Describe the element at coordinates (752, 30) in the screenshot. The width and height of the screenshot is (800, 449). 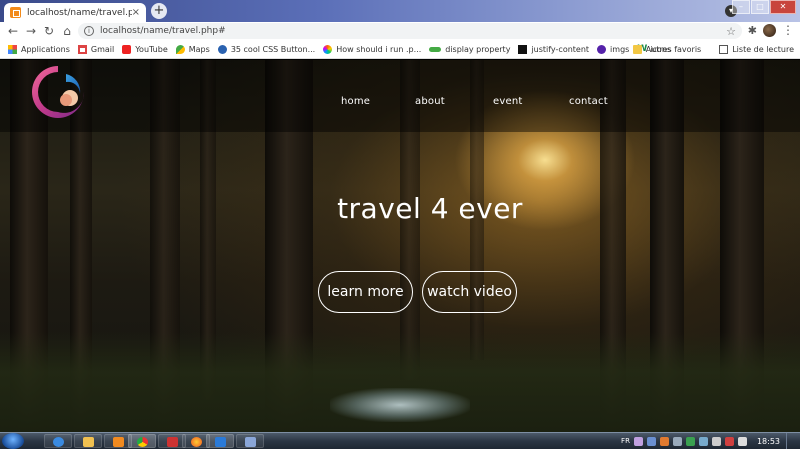
I see `extensions-icon: ✱` at that location.